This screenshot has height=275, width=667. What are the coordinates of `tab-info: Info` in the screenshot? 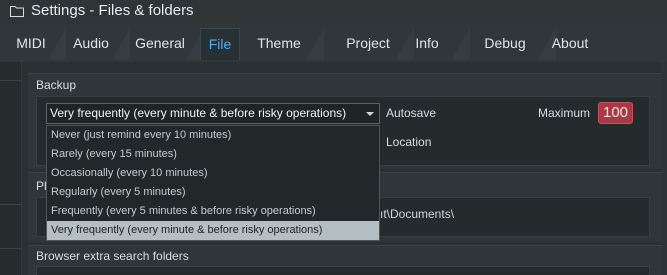 It's located at (427, 44).